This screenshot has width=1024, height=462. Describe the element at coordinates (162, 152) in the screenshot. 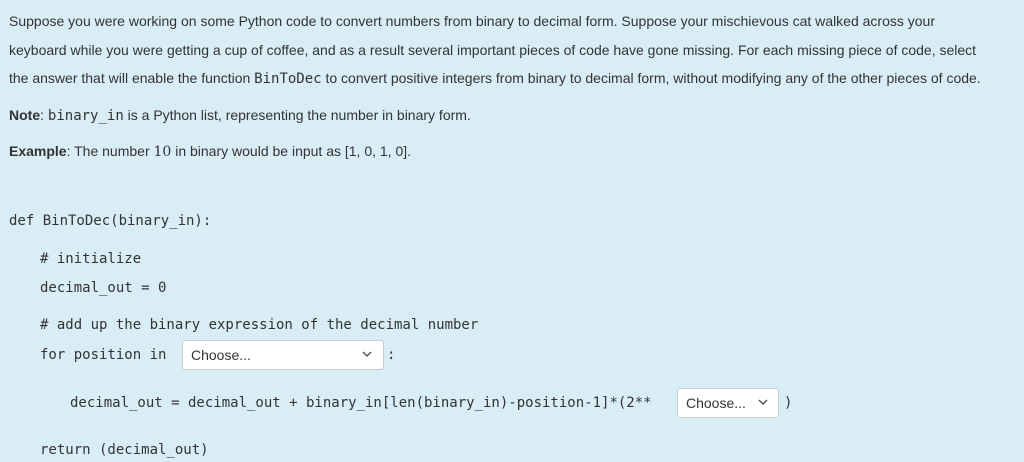

I see `example-number: 10` at that location.